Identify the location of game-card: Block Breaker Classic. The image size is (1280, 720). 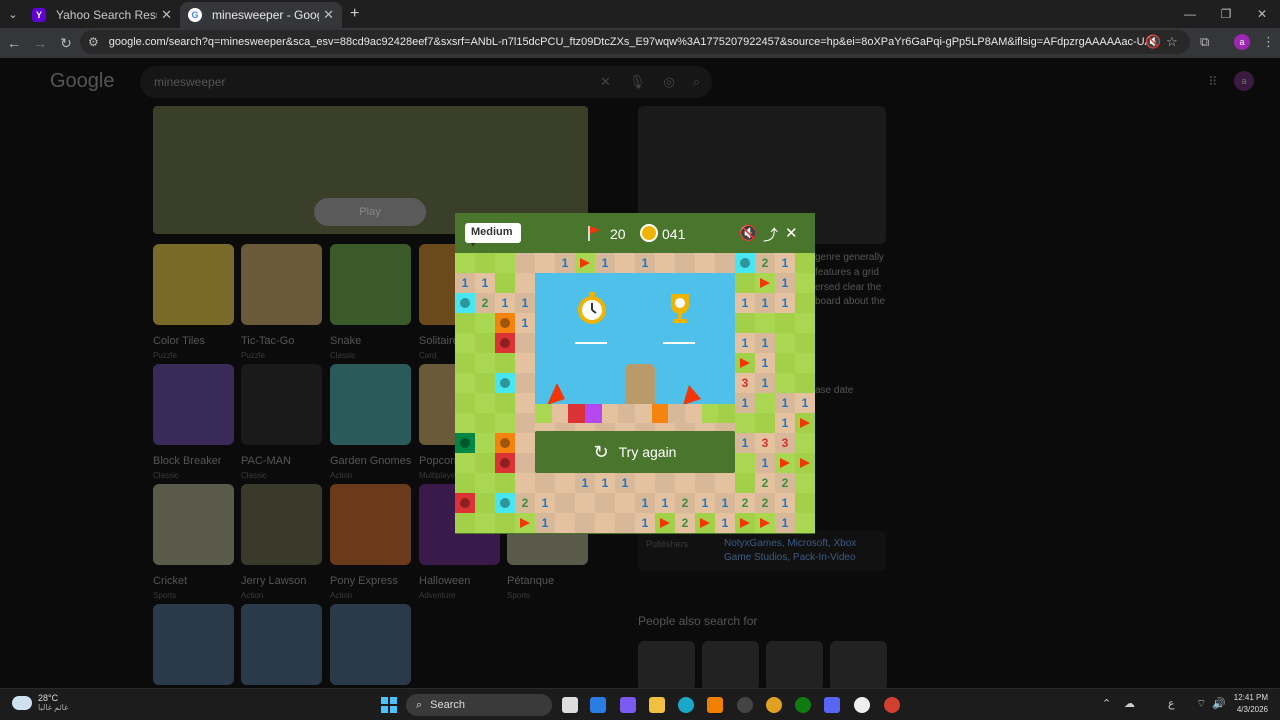
(193, 422).